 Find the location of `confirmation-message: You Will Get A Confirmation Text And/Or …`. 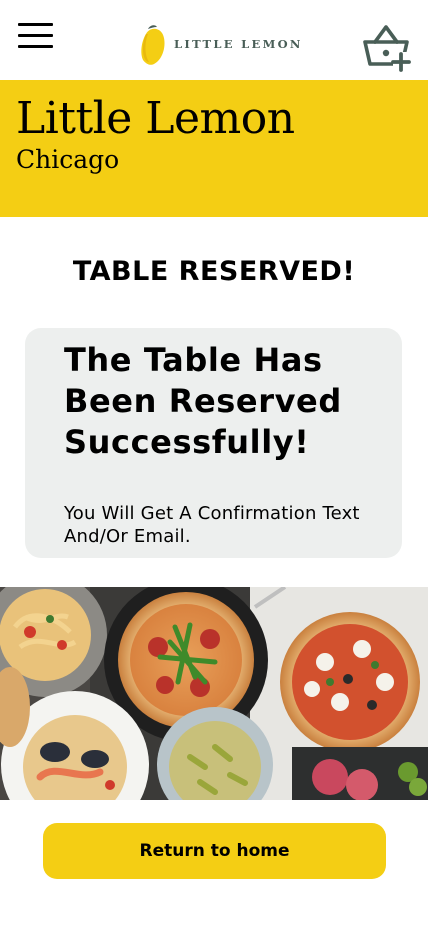

confirmation-message: You Will Get A Confirmation Text And/Or … is located at coordinates (212, 525).